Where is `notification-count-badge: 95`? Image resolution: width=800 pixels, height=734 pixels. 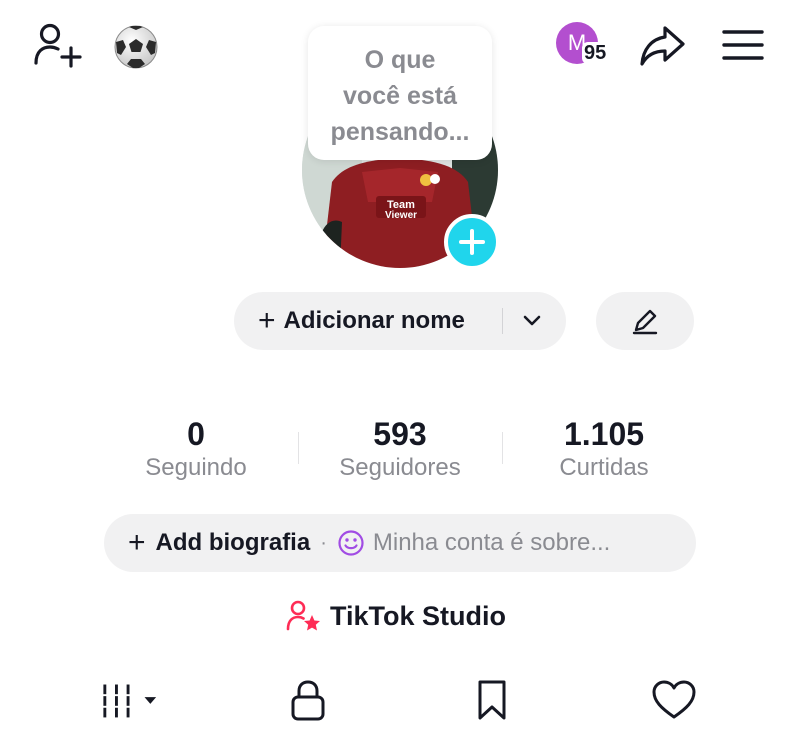 notification-count-badge: 95 is located at coordinates (595, 53).